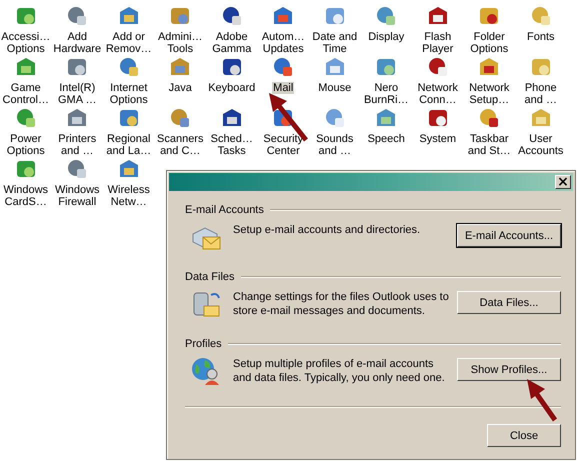 Image resolution: width=583 pixels, height=461 pixels. Describe the element at coordinates (563, 182) in the screenshot. I see `close-button: ×` at that location.